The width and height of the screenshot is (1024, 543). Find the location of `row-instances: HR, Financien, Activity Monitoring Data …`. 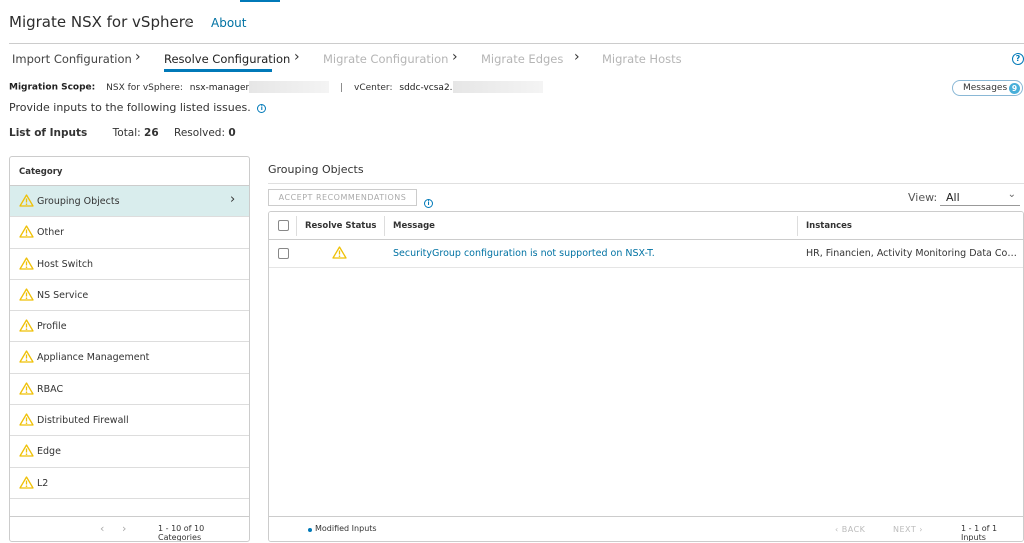

row-instances: HR, Financien, Activity Monitoring Data … is located at coordinates (912, 253).